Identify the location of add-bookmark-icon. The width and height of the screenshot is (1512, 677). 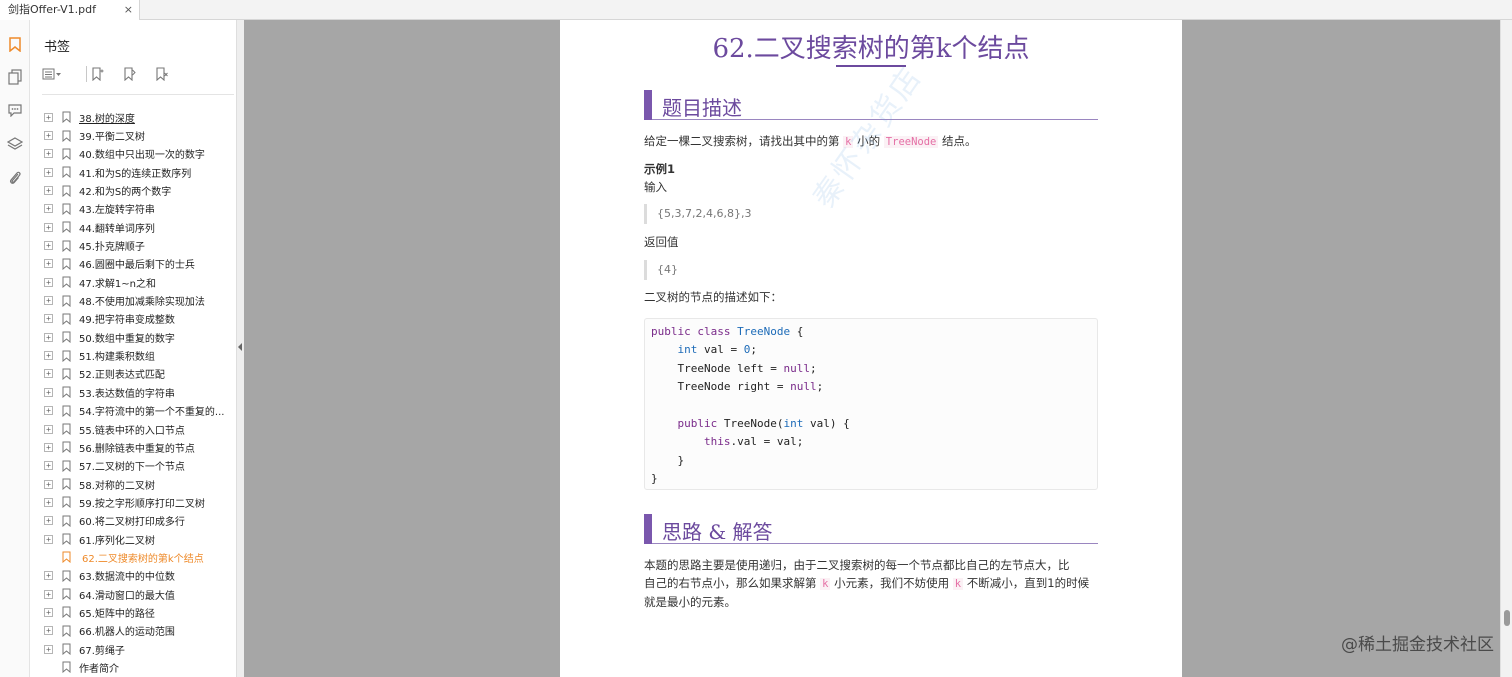
(98, 74).